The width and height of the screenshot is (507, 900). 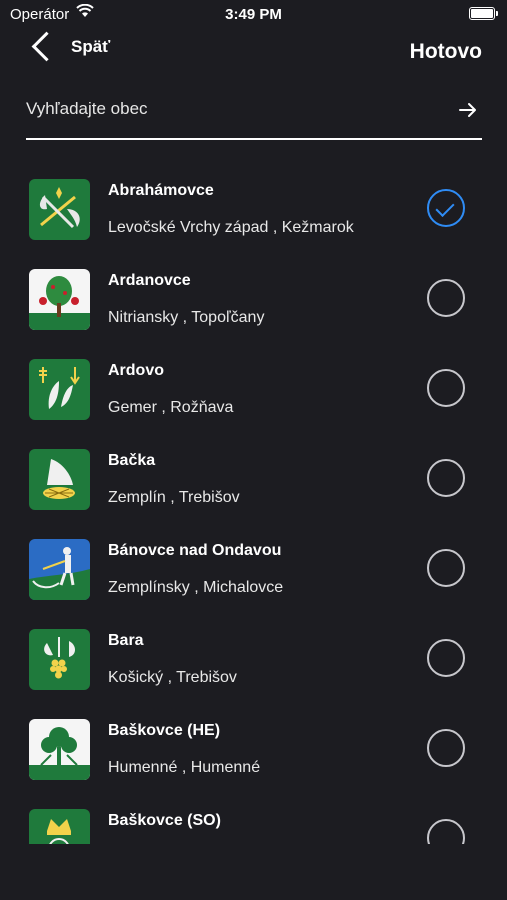 I want to click on municipality-region: Levočské Vrchy západ , Kežmarok, so click(x=231, y=227).